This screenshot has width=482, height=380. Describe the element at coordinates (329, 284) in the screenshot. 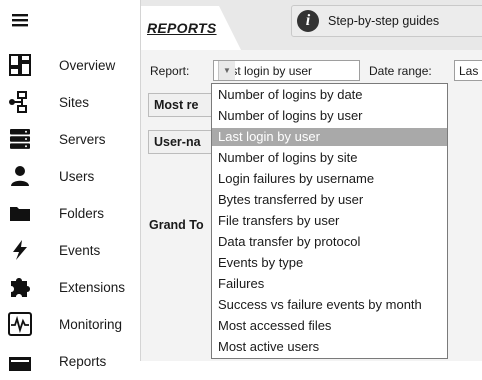

I see `dropdown-option: Failures` at that location.